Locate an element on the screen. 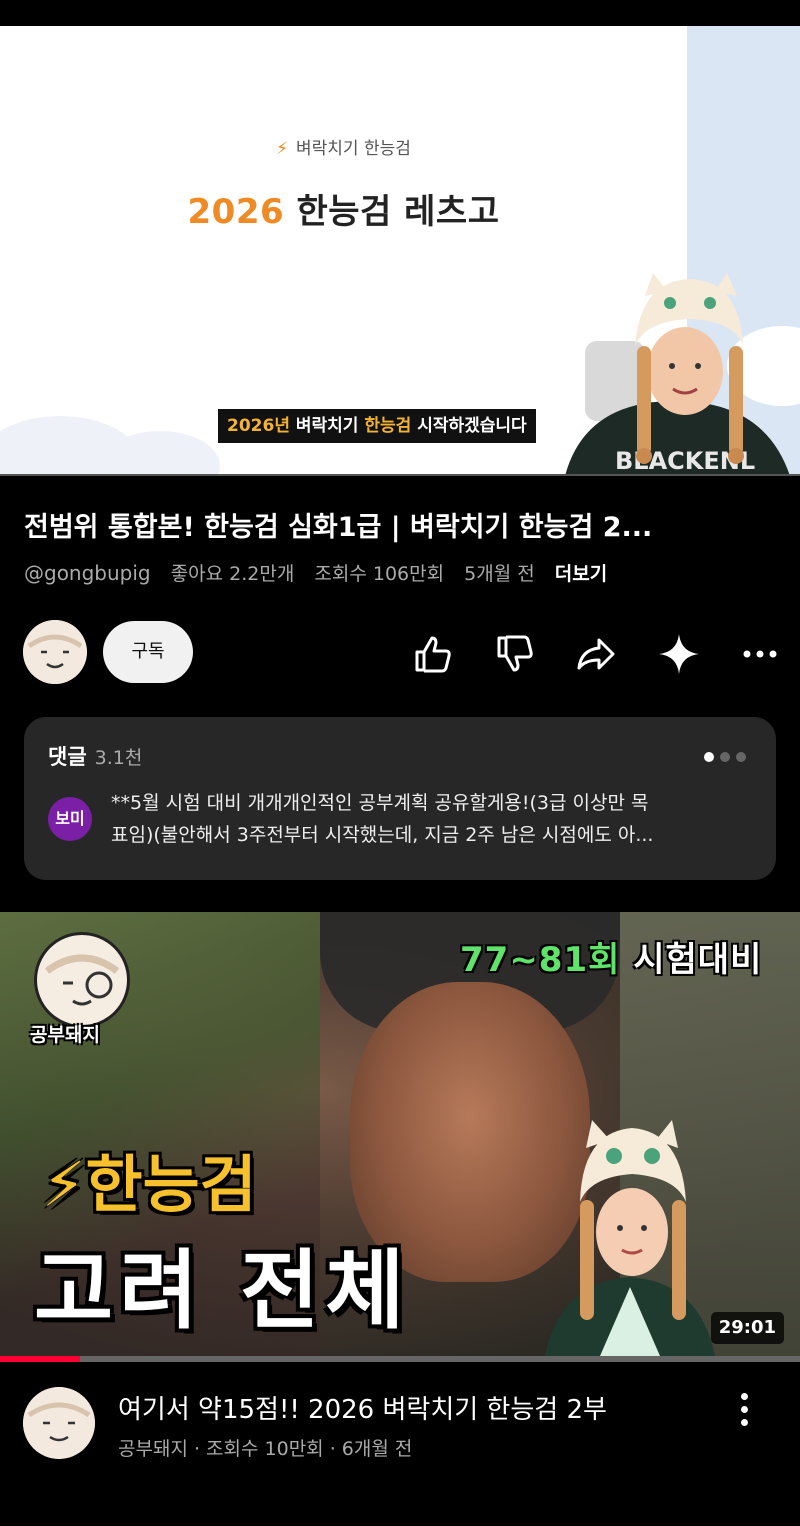 This screenshot has width=800, height=1526. presenter-thumbnail is located at coordinates (630, 1238).